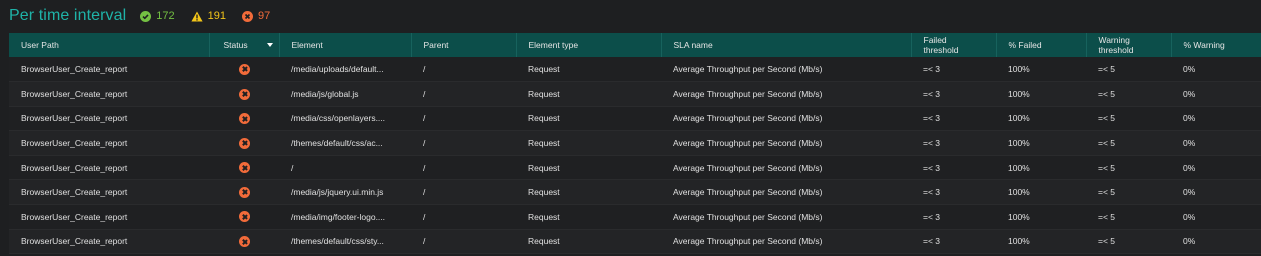  Describe the element at coordinates (954, 45) in the screenshot. I see `column-header-failed-threshold: Failed threshold` at that location.